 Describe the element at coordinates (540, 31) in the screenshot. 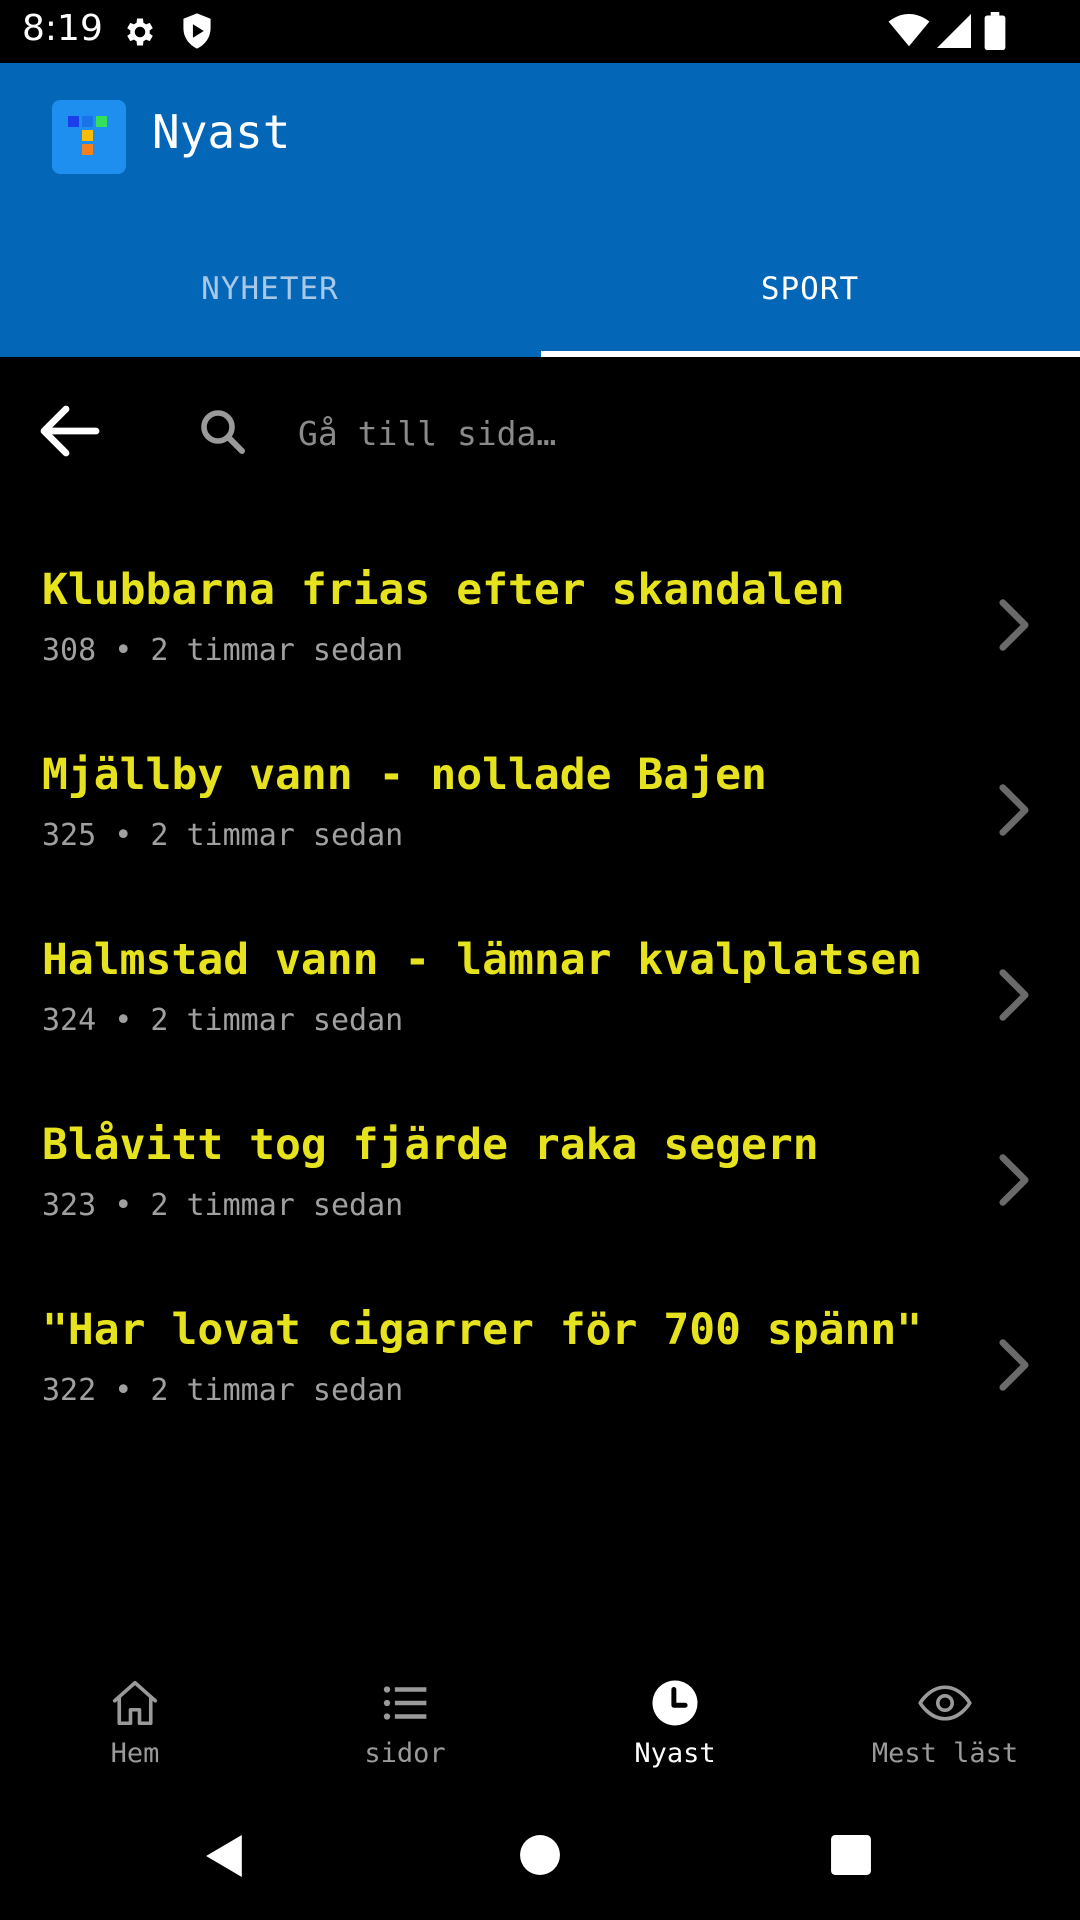

I see `status-bar: 8:19` at that location.